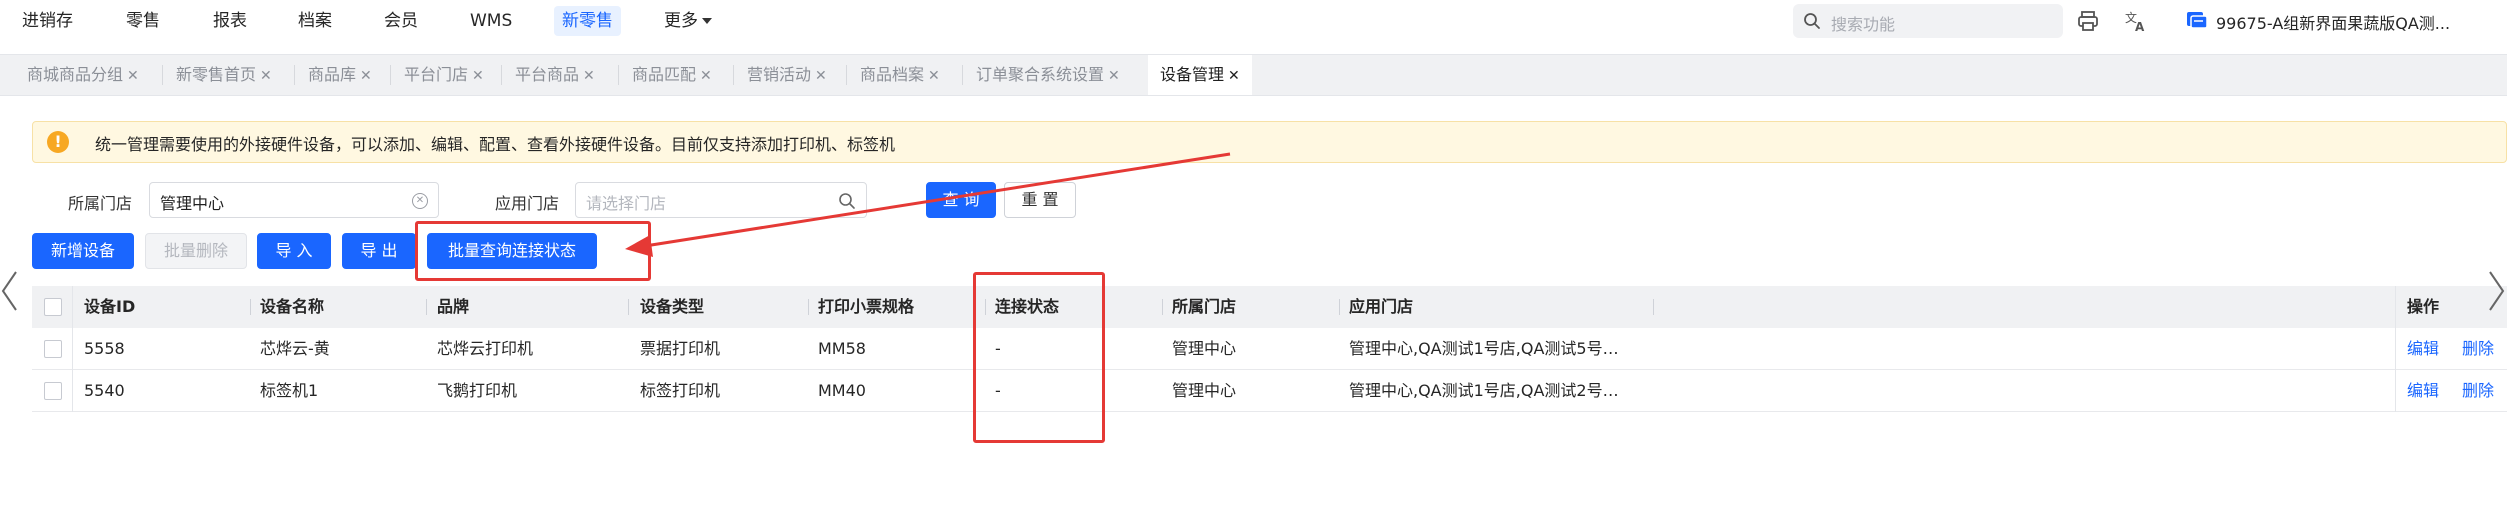 This screenshot has height=511, width=2507. I want to click on tab-label: 平台商品, so click(547, 74).